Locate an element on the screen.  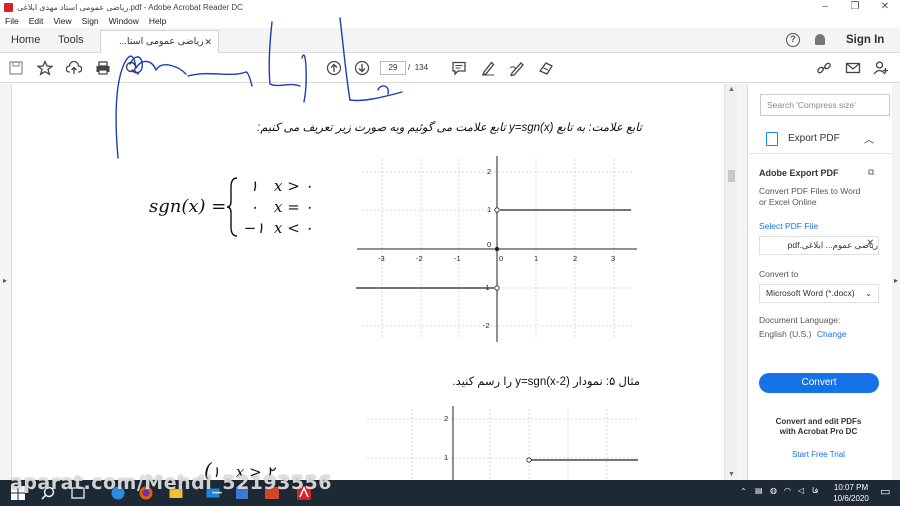
bookmark-star-icon is located at coordinates (45, 68).